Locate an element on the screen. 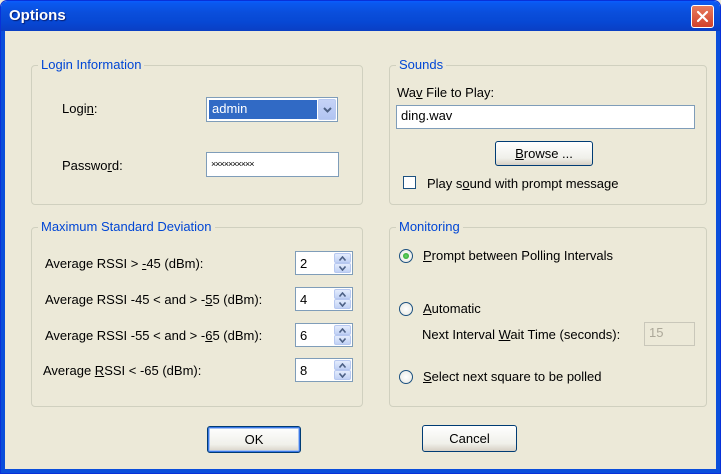  close-button is located at coordinates (702, 16).